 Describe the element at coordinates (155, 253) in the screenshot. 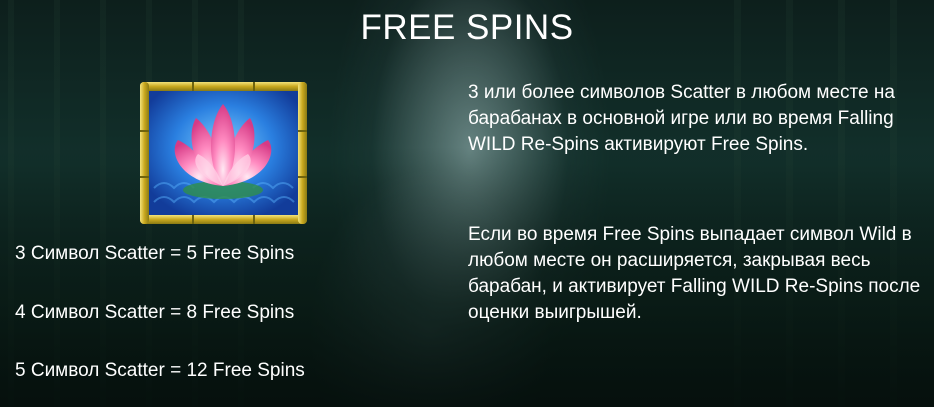

I see `paytable-line-3-scatter: 3 Символ Scatter = 5 Free Spins` at that location.